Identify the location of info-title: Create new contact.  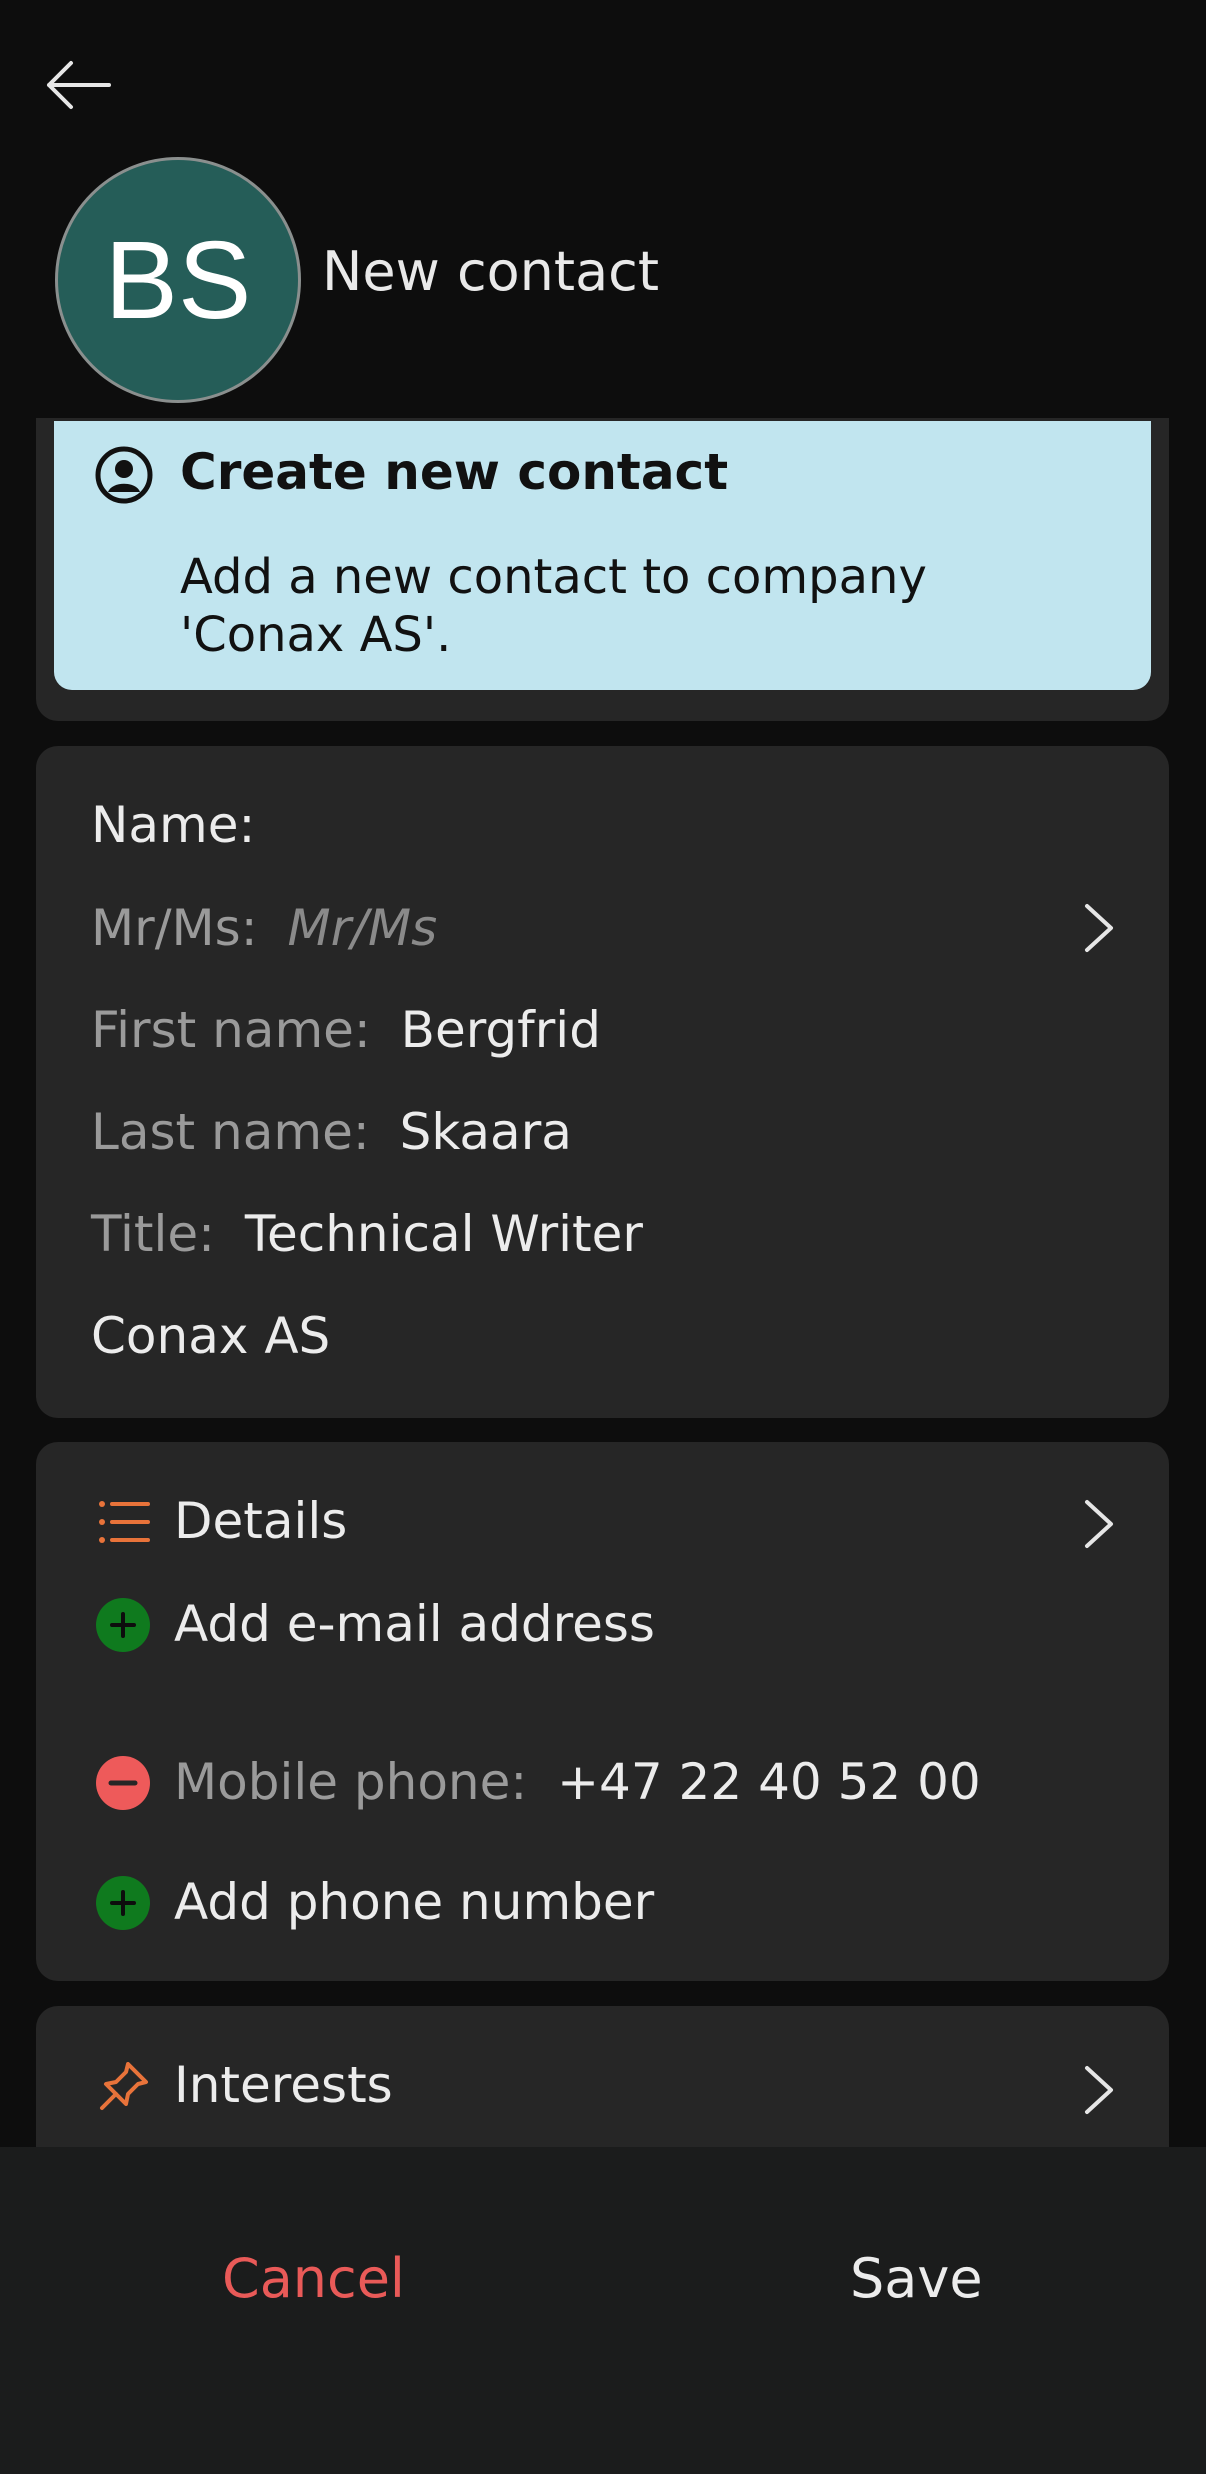
(454, 472).